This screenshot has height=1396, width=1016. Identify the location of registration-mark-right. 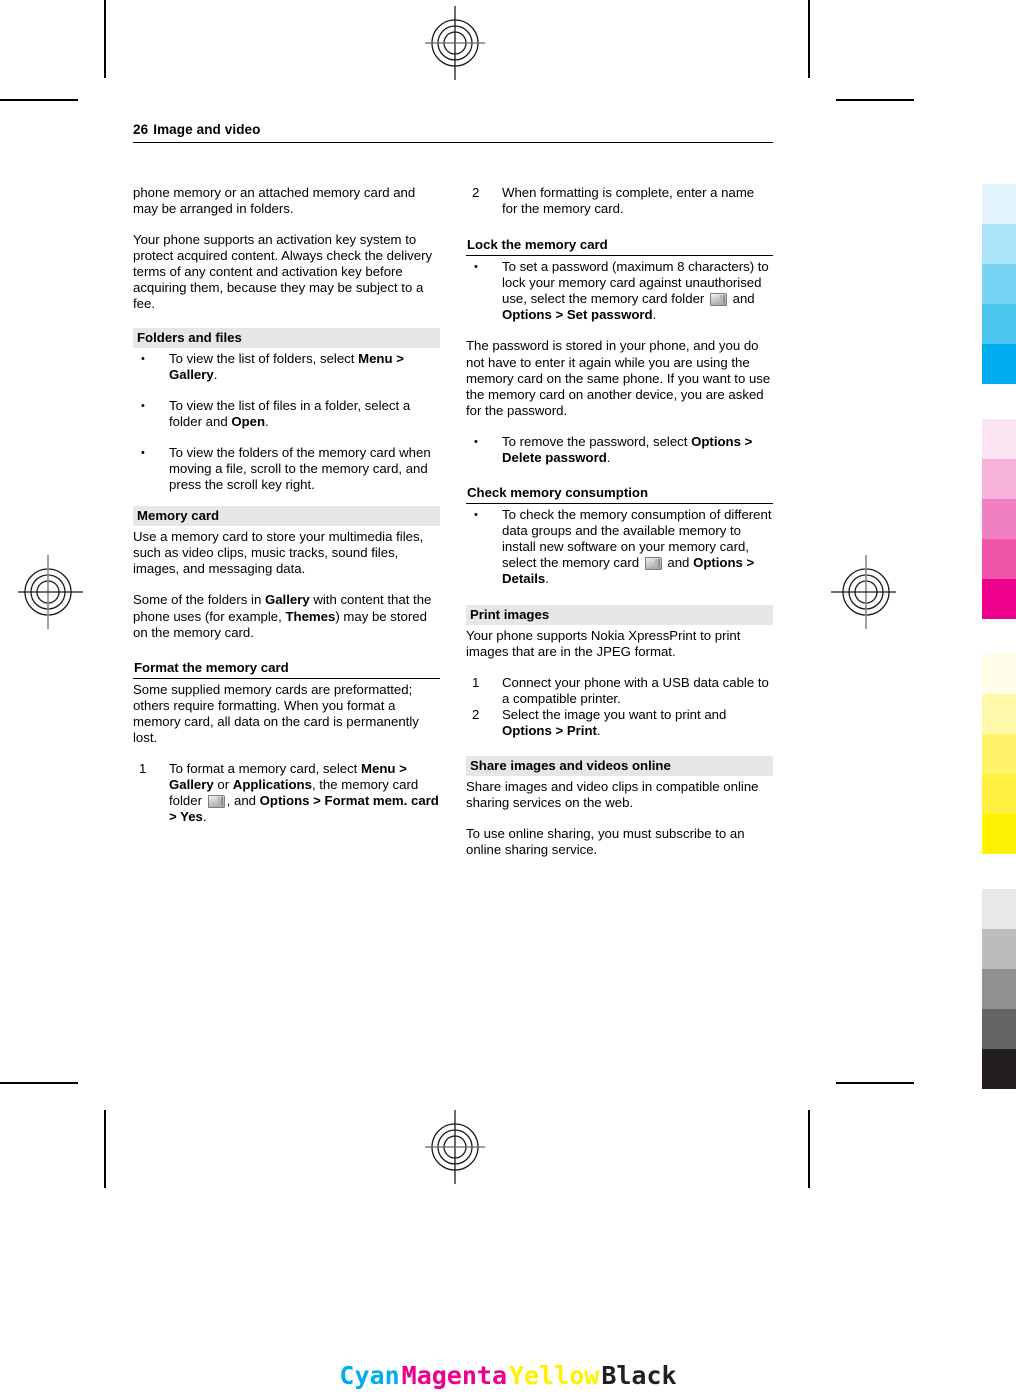
(863, 592).